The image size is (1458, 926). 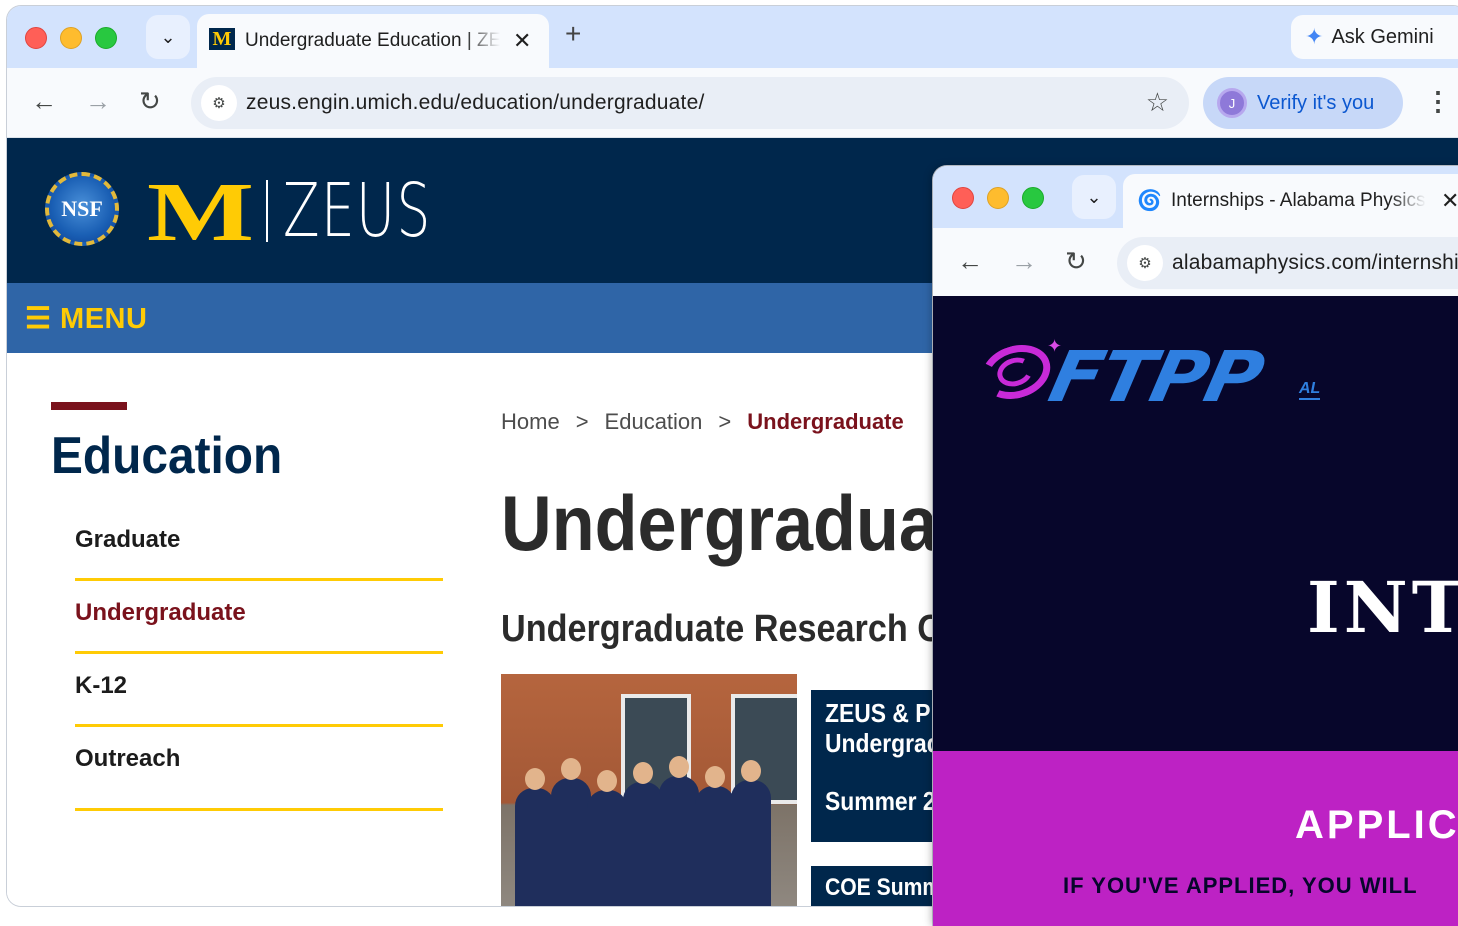 I want to click on verify-identity-button: J Verify it's you, so click(x=1303, y=103).